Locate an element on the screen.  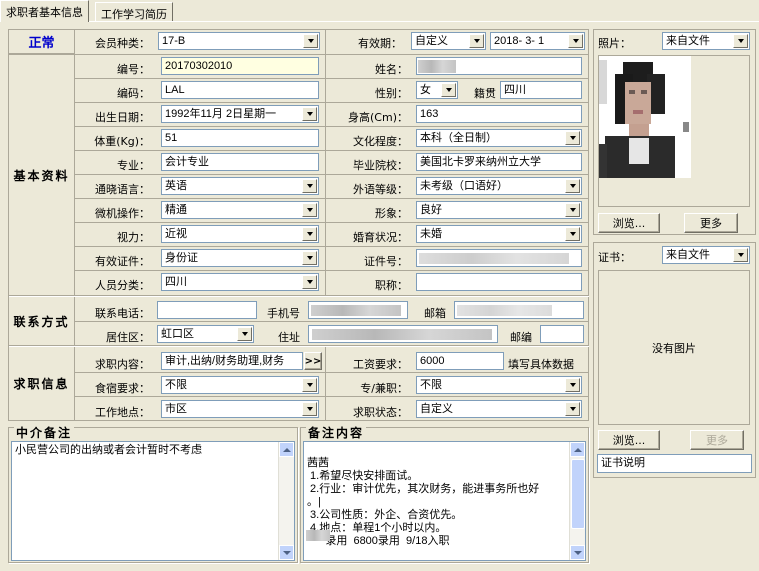
weight-input: 51 is located at coordinates (240, 138).